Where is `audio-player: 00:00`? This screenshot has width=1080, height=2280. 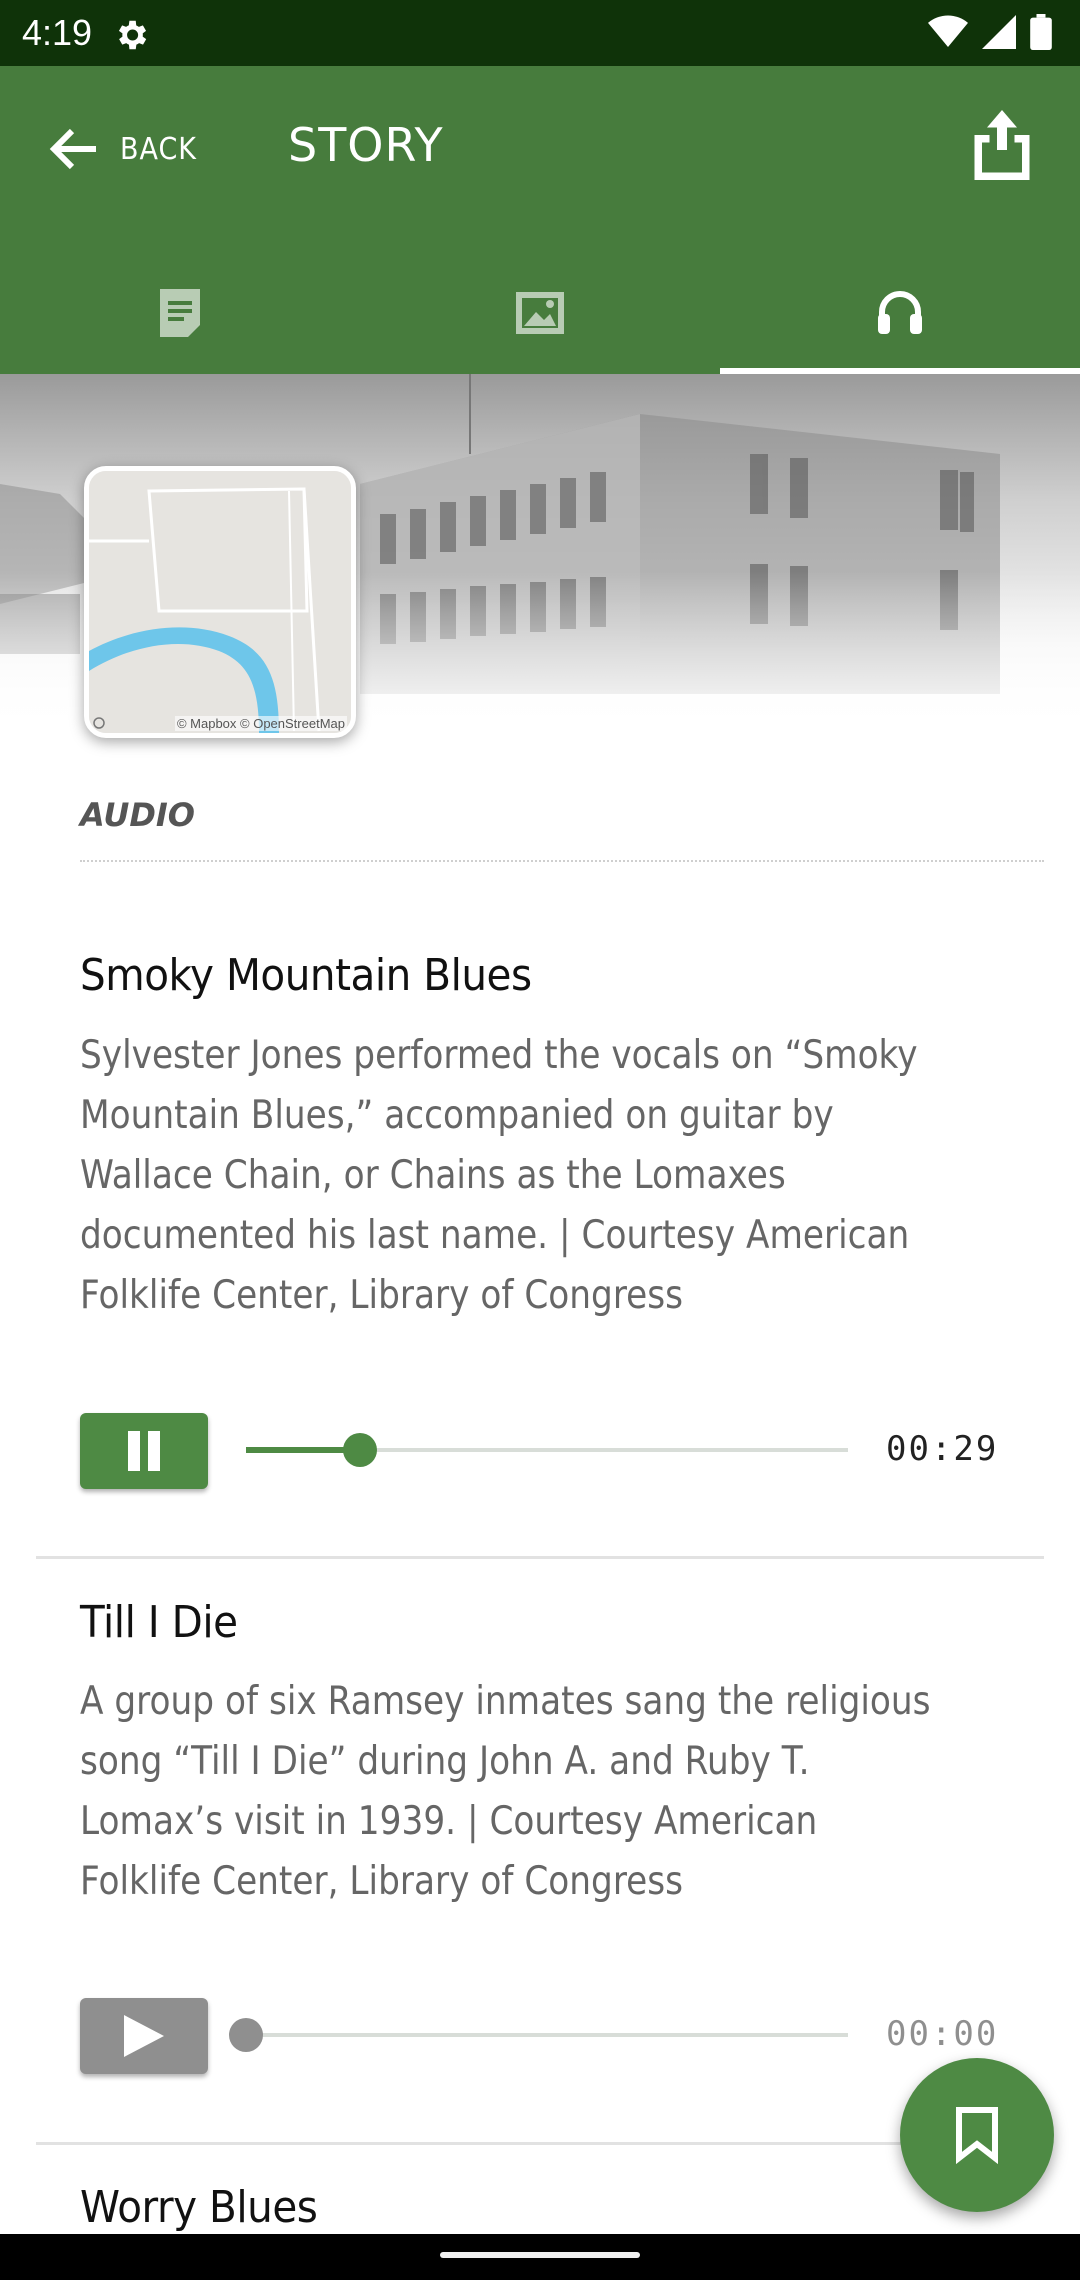
audio-player: 00:00 is located at coordinates (560, 2036).